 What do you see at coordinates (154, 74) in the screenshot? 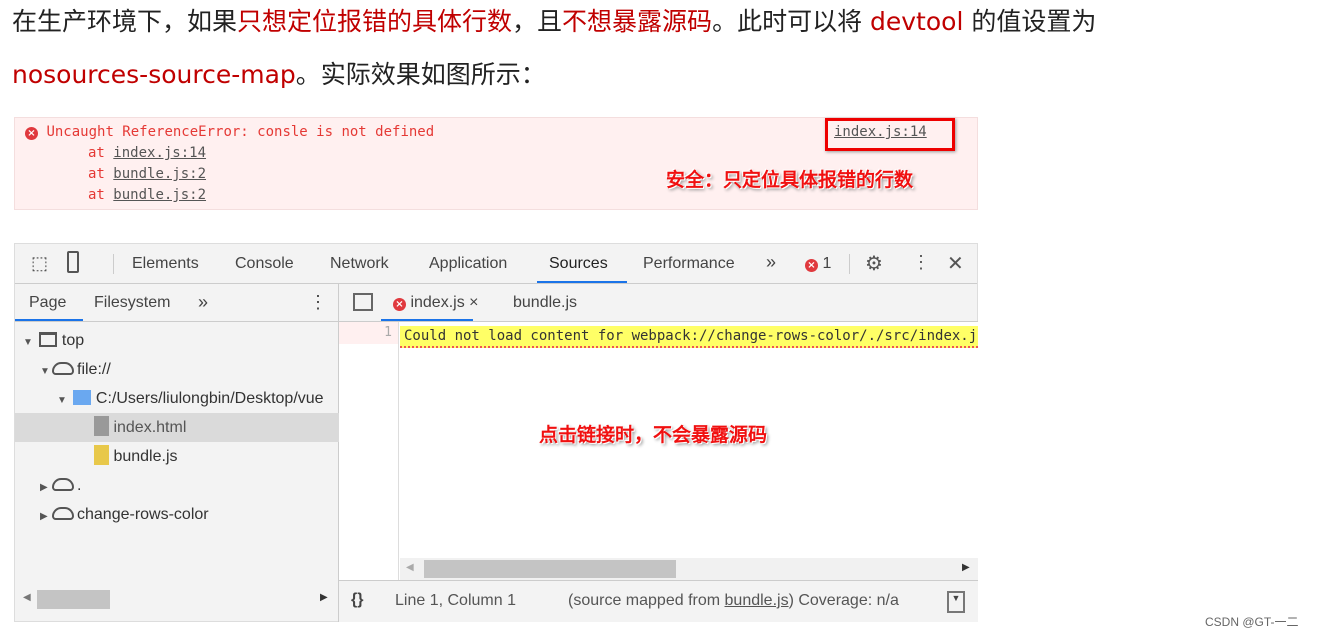
I see `highlight-text: nosources-source-map` at bounding box center [154, 74].